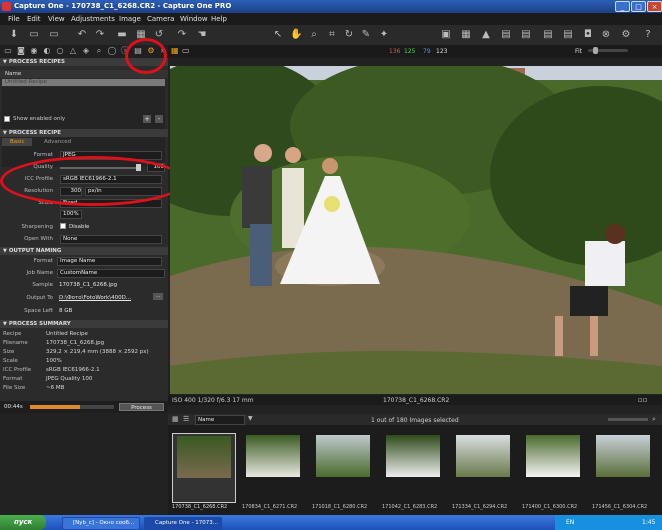 The width and height of the screenshot is (662, 530). I want to click on recipes-column-name: Name, so click(13, 74).